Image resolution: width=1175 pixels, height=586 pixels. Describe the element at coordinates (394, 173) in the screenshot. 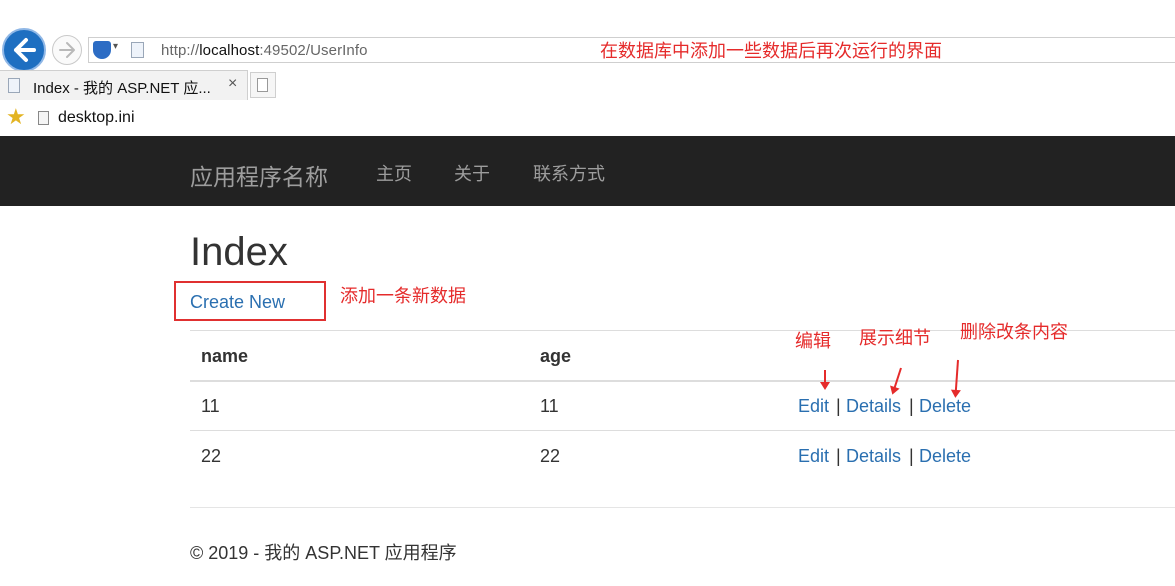

I see `nav-link-home: 主页` at that location.